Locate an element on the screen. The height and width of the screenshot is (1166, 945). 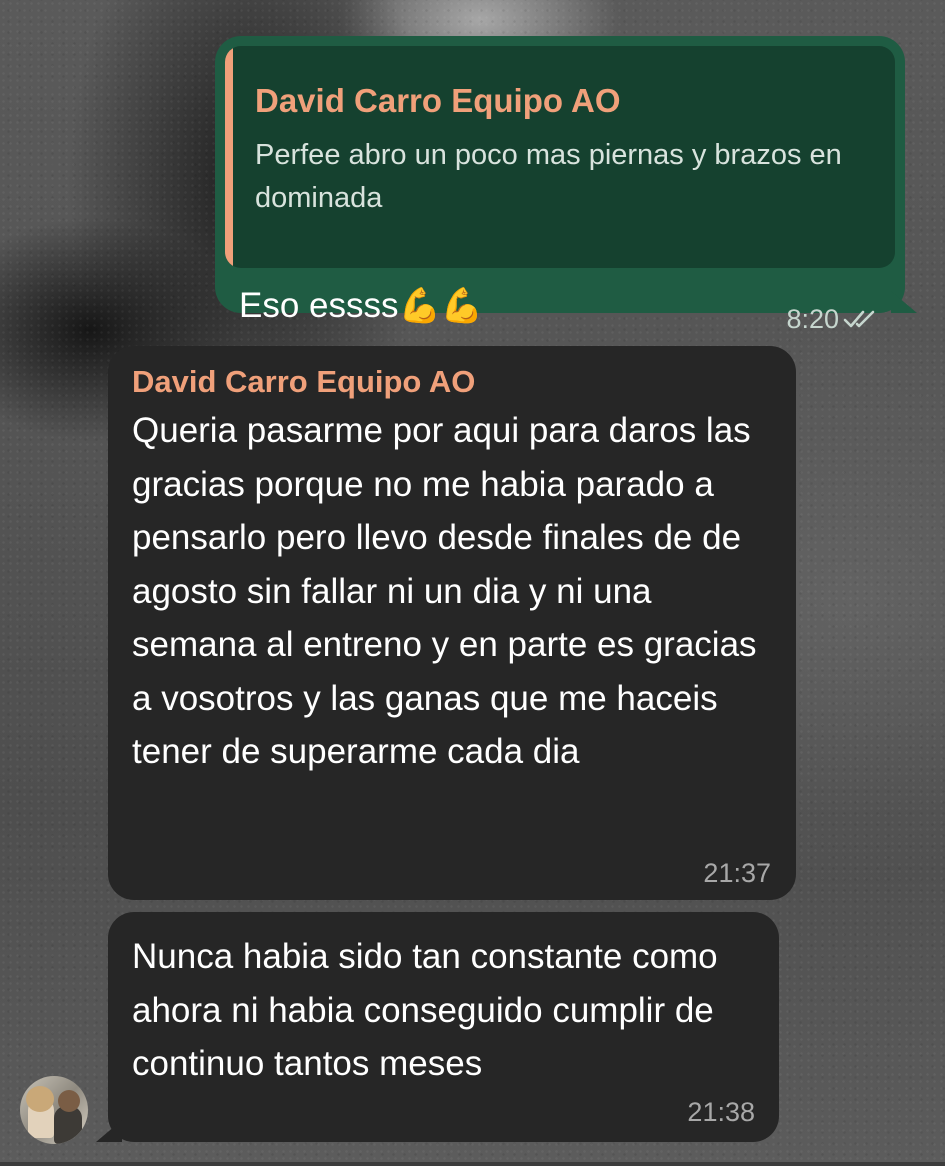
message-meta: 8:20 is located at coordinates (832, 319).